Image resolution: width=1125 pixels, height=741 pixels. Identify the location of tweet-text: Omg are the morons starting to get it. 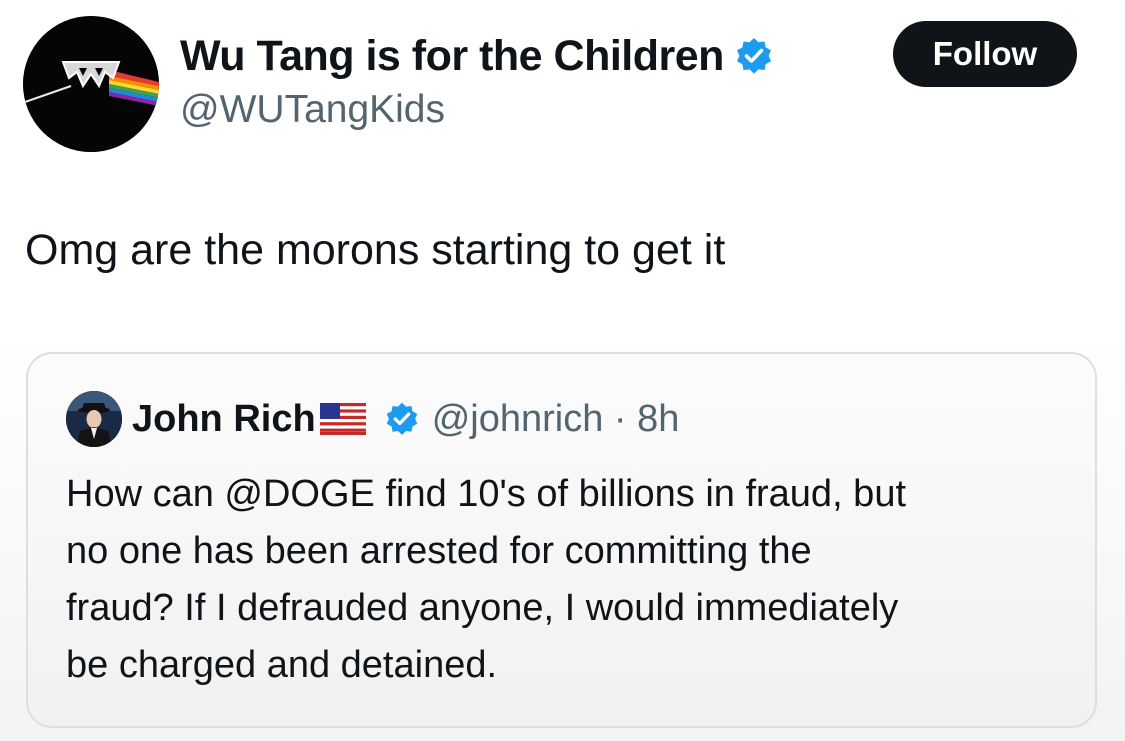
(375, 250).